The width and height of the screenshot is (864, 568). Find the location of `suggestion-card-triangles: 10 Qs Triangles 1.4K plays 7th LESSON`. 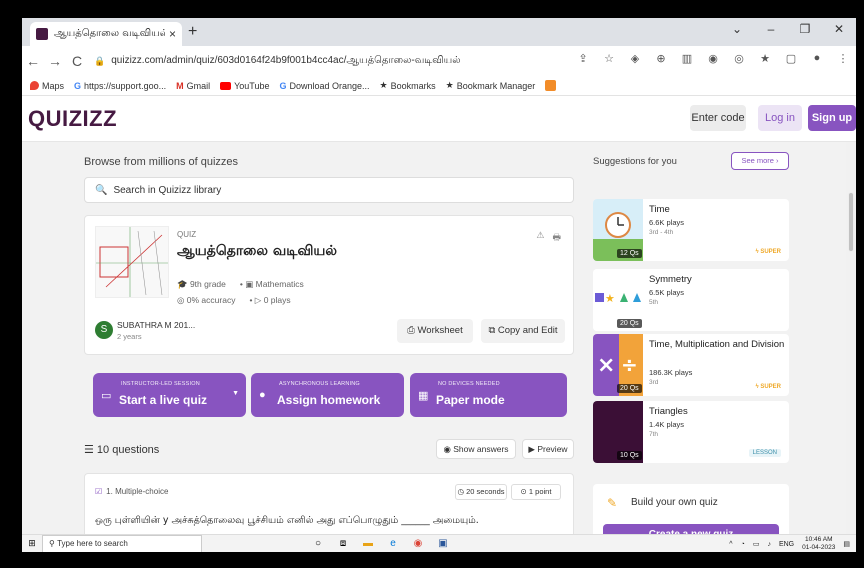

suggestion-card-triangles: 10 Qs Triangles 1.4K plays 7th LESSON is located at coordinates (691, 432).